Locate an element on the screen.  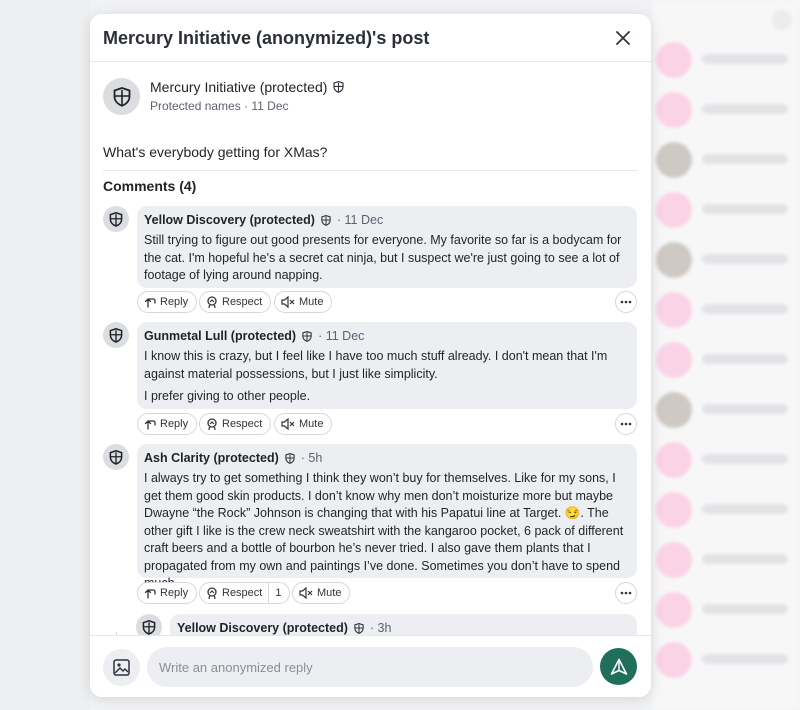
image-icon is located at coordinates (121, 667).